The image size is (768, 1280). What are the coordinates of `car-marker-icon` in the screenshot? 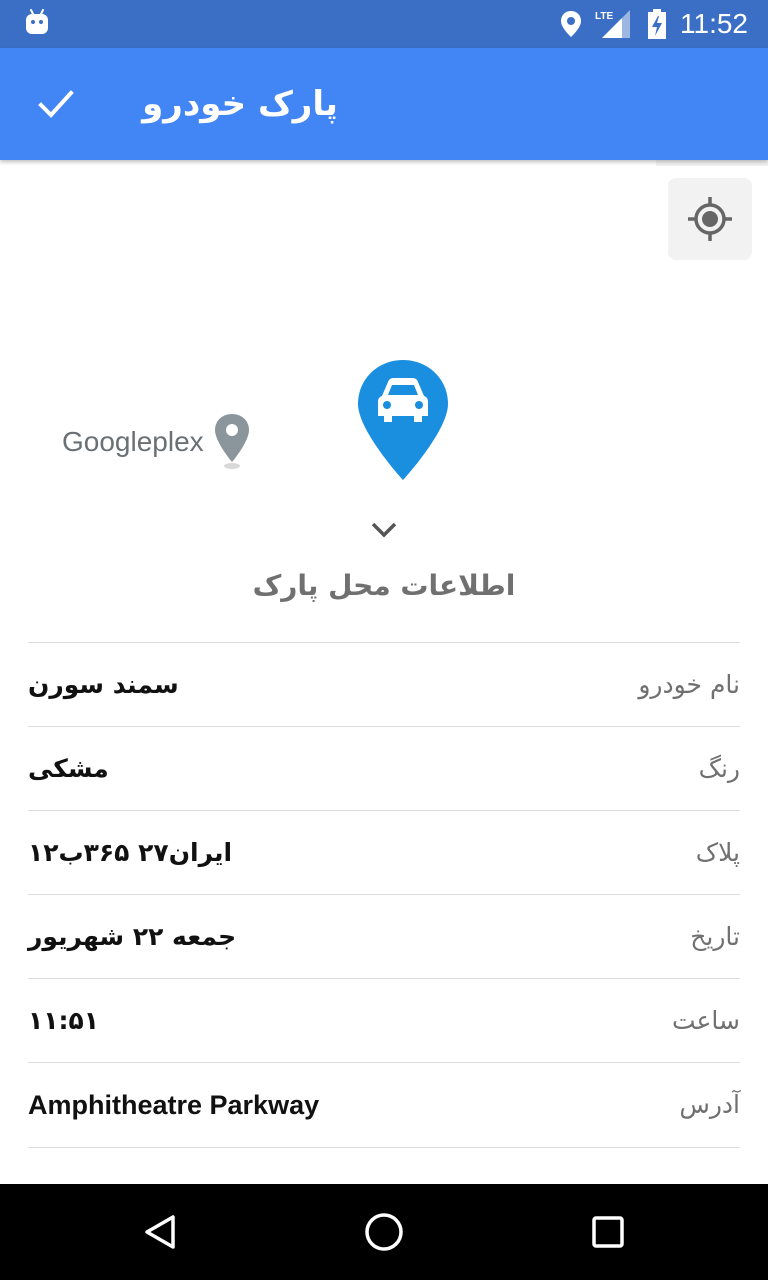 It's located at (403, 420).